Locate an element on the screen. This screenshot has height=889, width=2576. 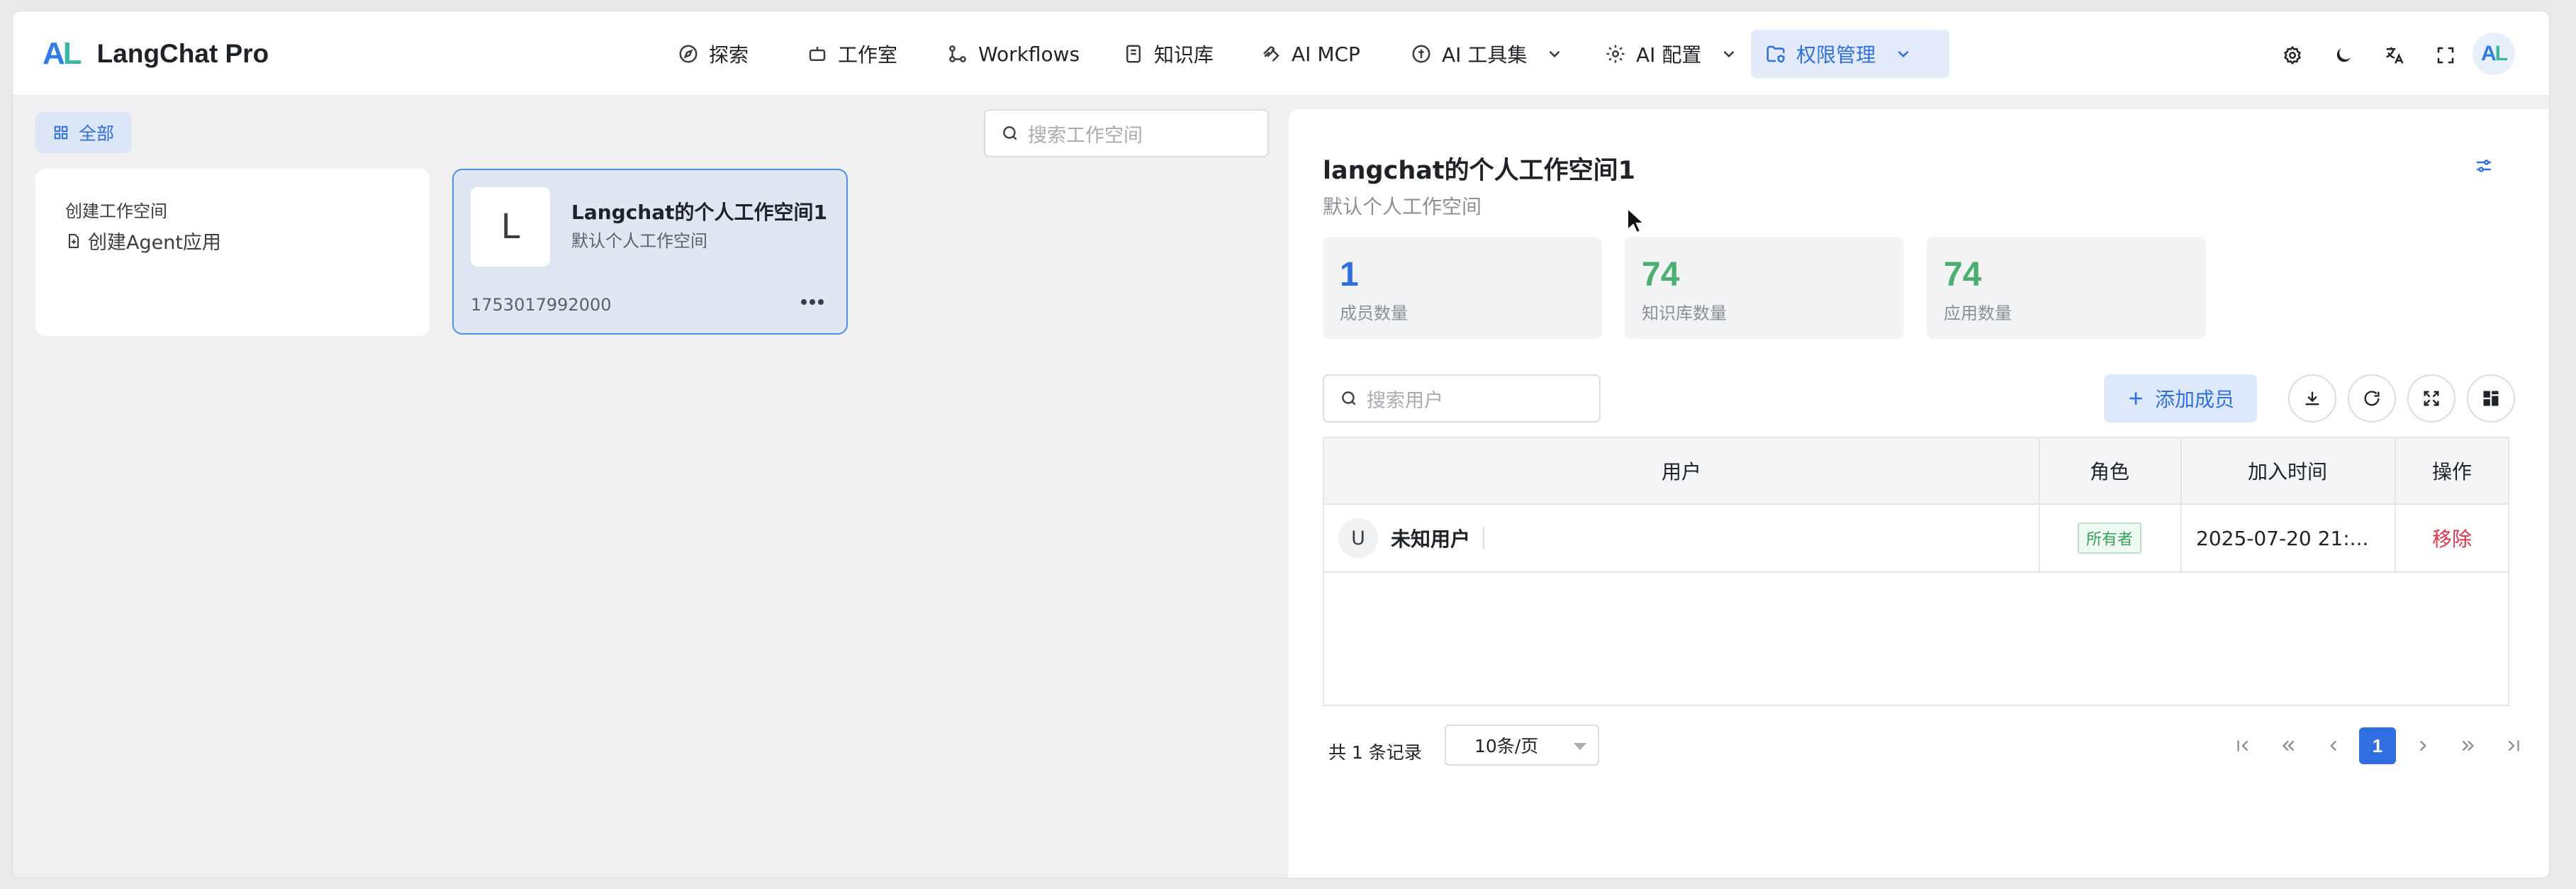
prev-group-icon is located at coordinates (2288, 745).